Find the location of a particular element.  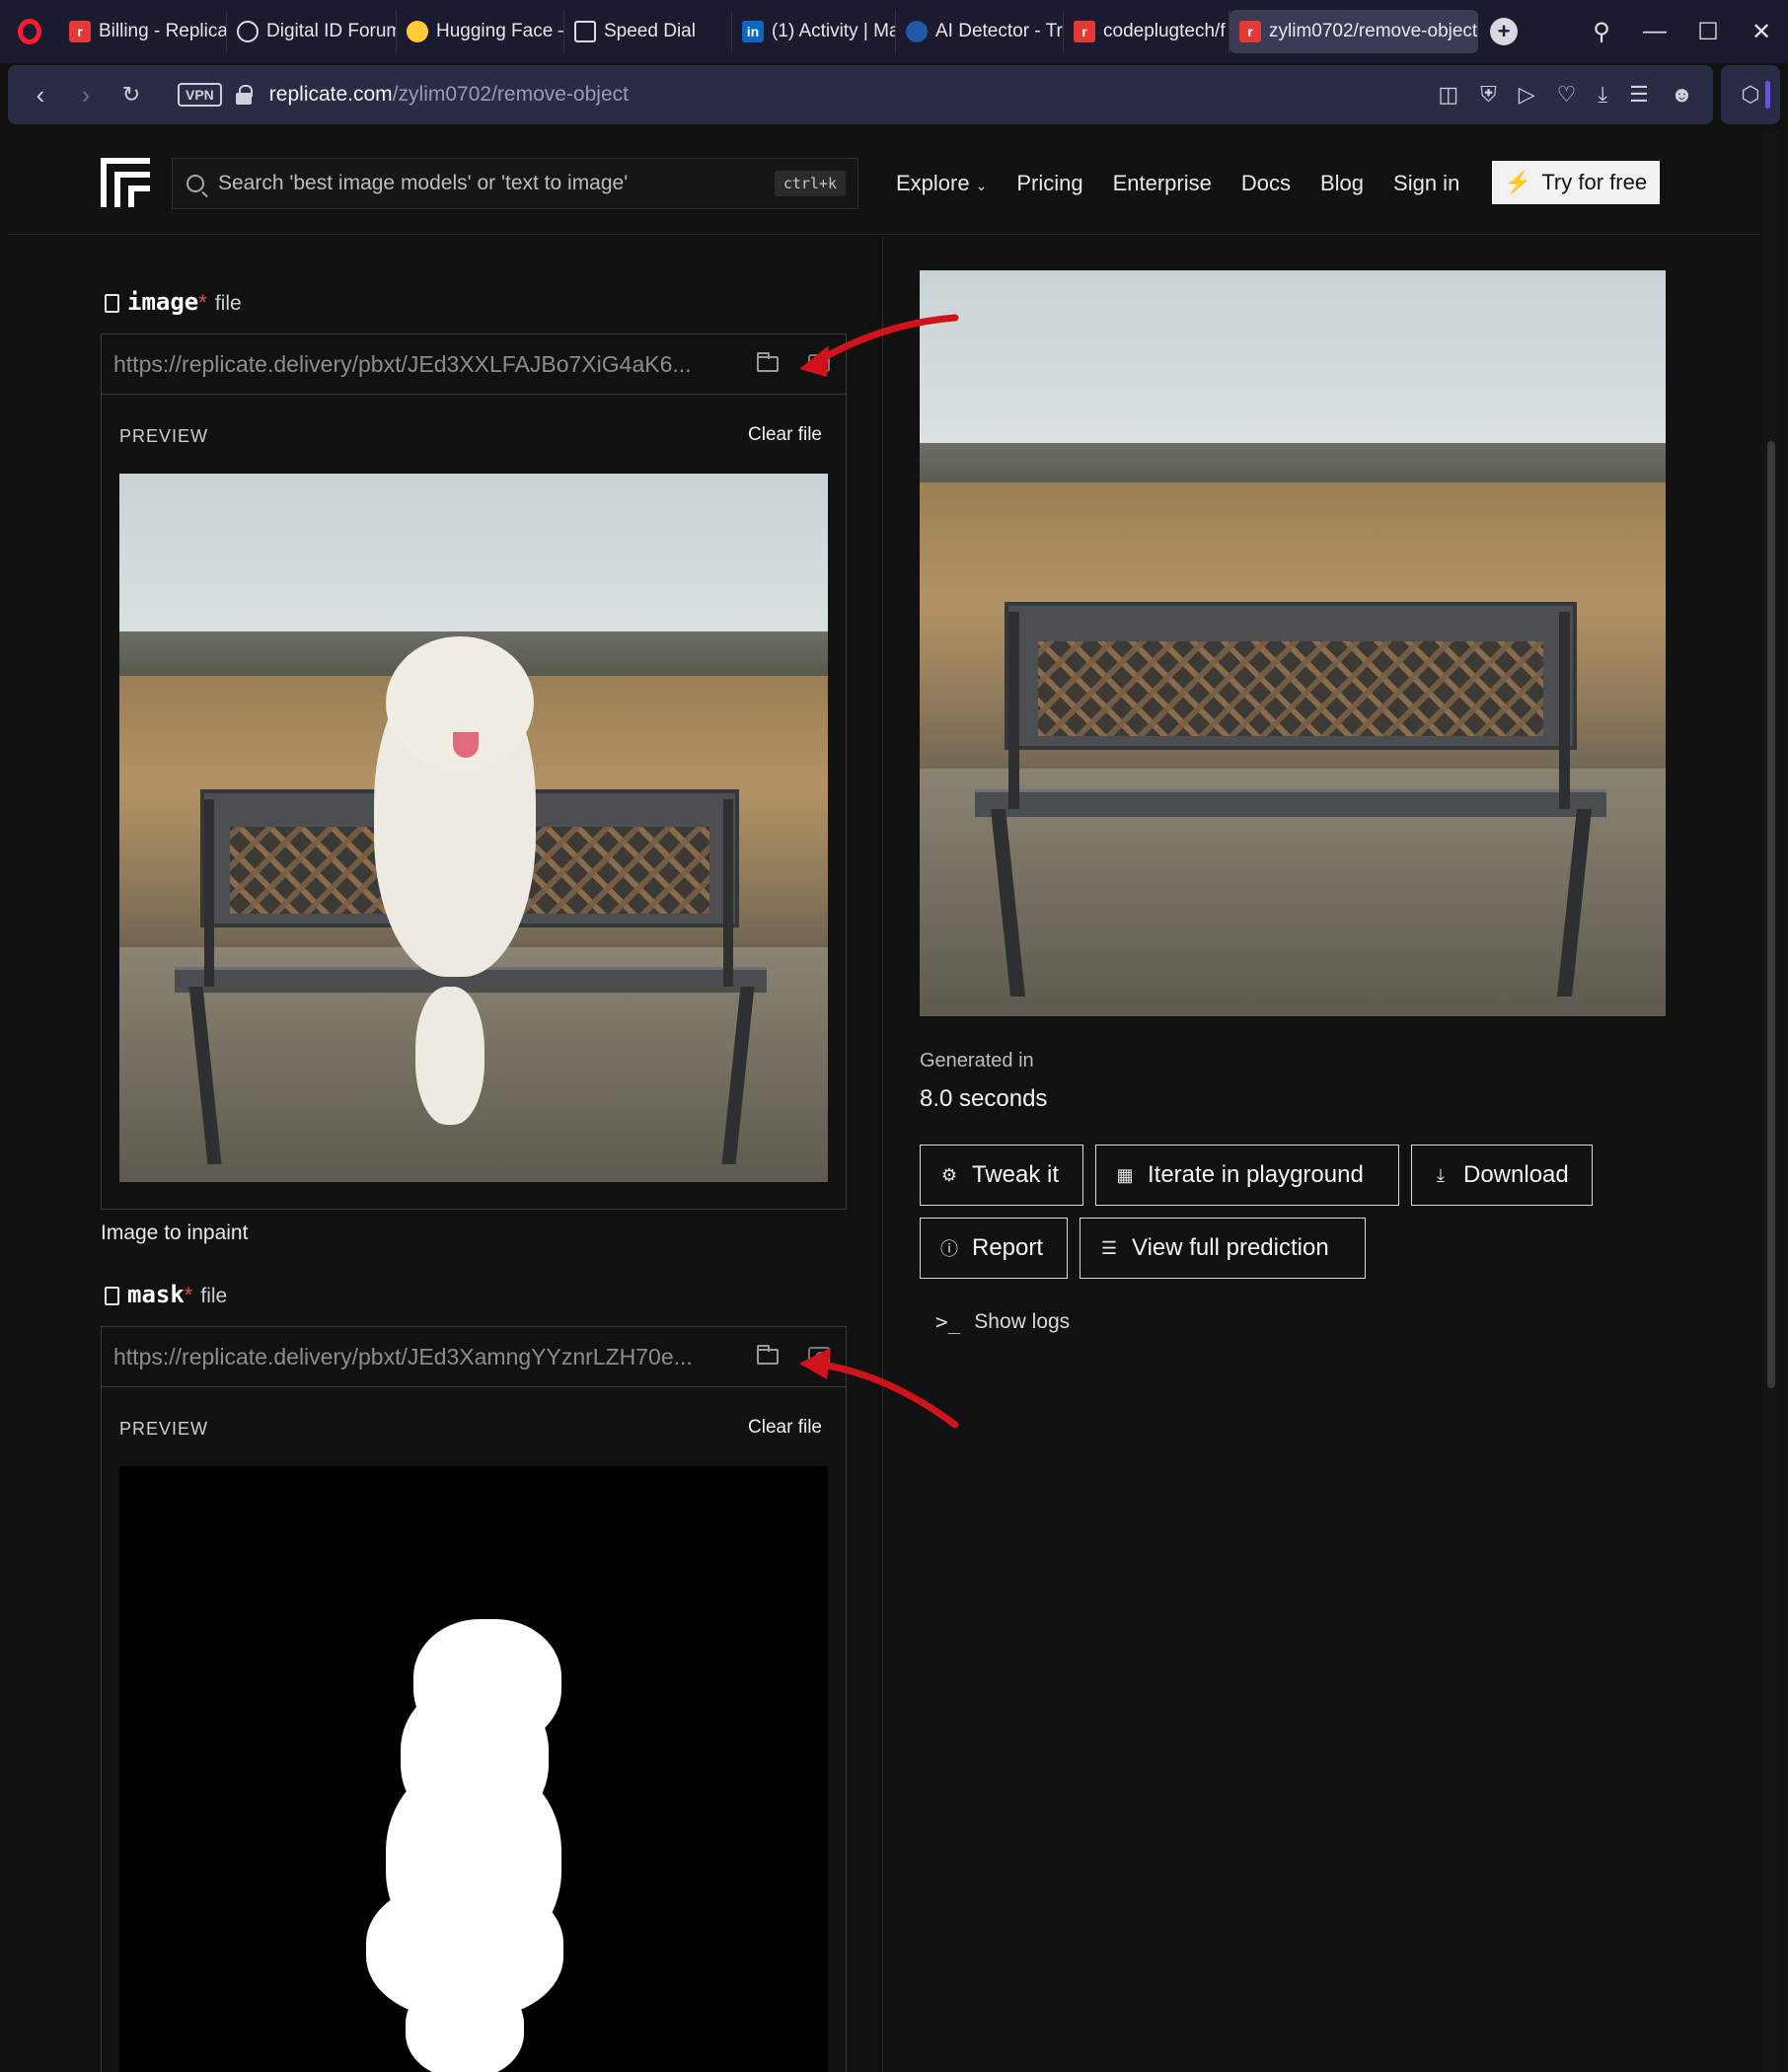

download-button: ⤓ Download is located at coordinates (1502, 1175).